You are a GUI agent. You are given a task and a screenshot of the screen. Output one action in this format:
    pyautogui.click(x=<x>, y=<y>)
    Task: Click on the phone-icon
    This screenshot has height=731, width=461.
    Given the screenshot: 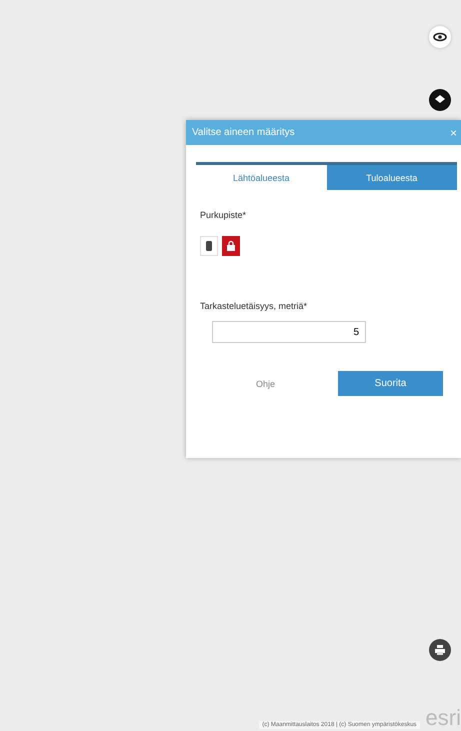 What is the action you would take?
    pyautogui.click(x=209, y=246)
    